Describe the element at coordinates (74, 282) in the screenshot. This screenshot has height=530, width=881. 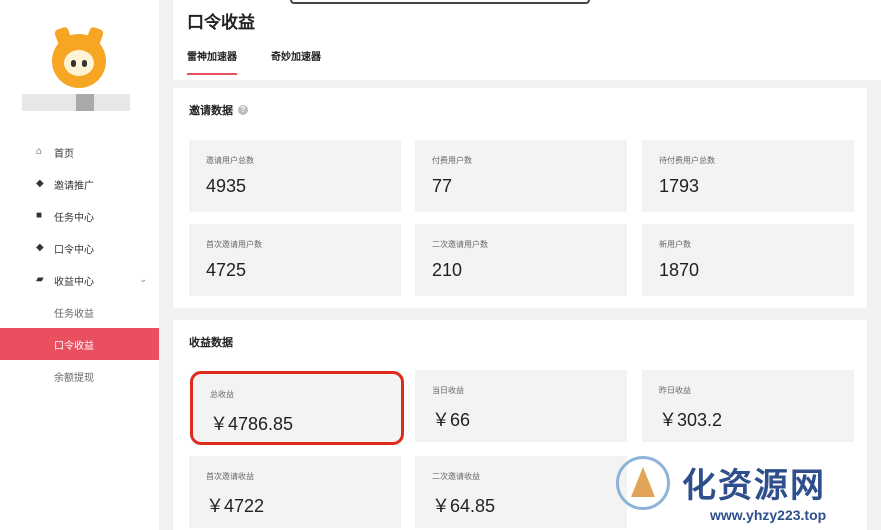
I see `sidebar-item-label: 收益中心` at that location.